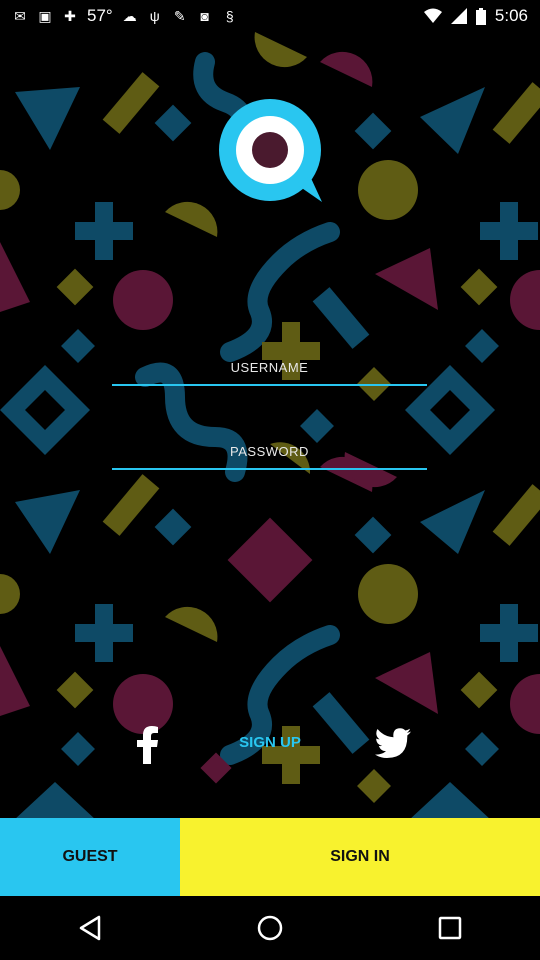 The image size is (540, 960). I want to click on recents-icon, so click(450, 928).